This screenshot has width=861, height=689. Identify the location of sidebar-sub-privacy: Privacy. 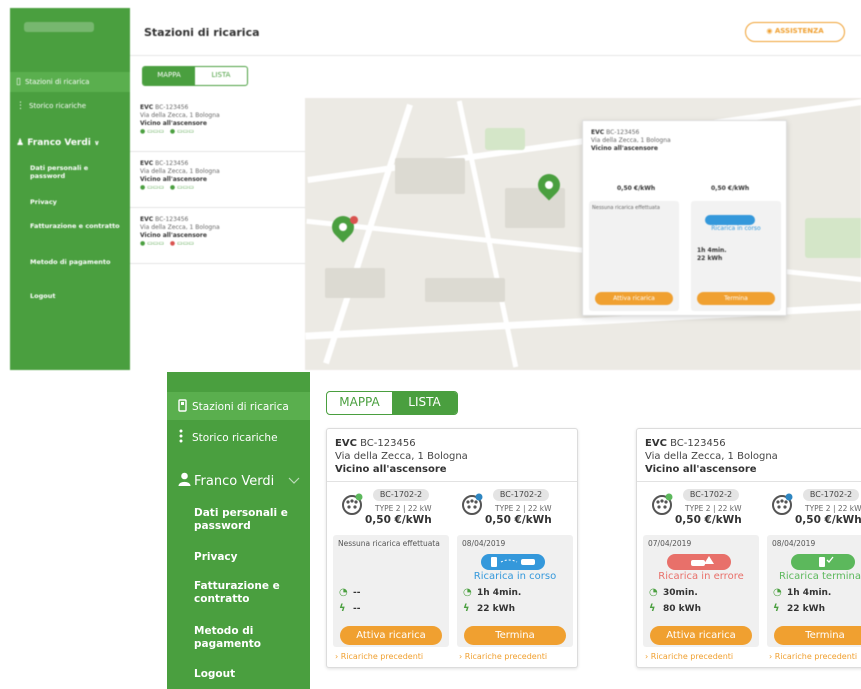
(250, 557).